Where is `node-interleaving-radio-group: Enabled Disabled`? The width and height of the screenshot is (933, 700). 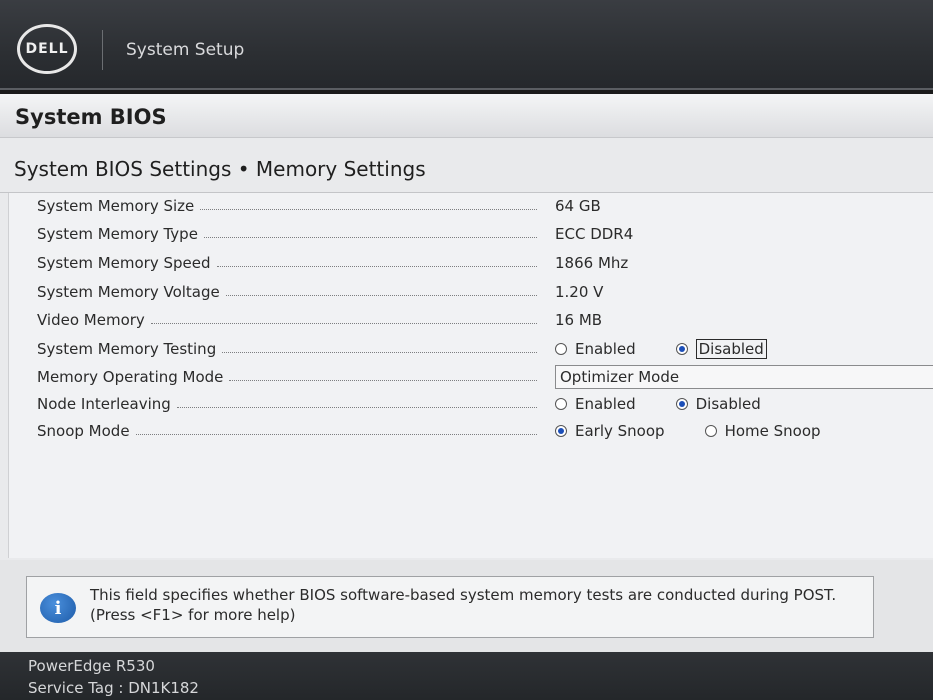
node-interleaving-radio-group: Enabled Disabled is located at coordinates (678, 404).